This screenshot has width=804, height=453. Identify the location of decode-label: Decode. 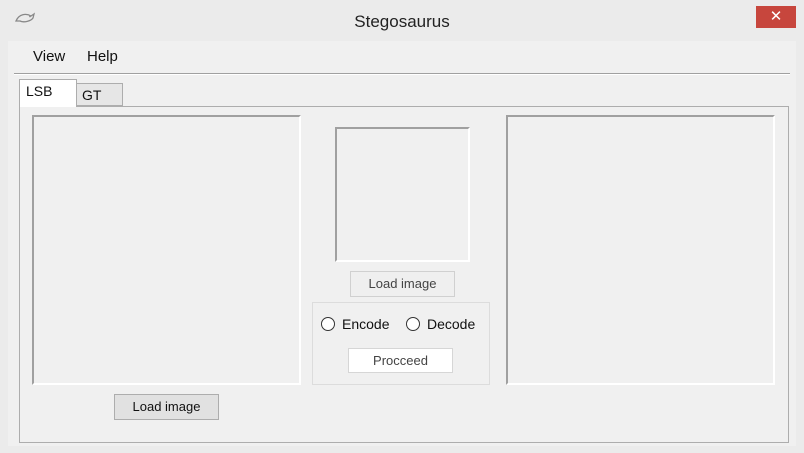
(451, 324).